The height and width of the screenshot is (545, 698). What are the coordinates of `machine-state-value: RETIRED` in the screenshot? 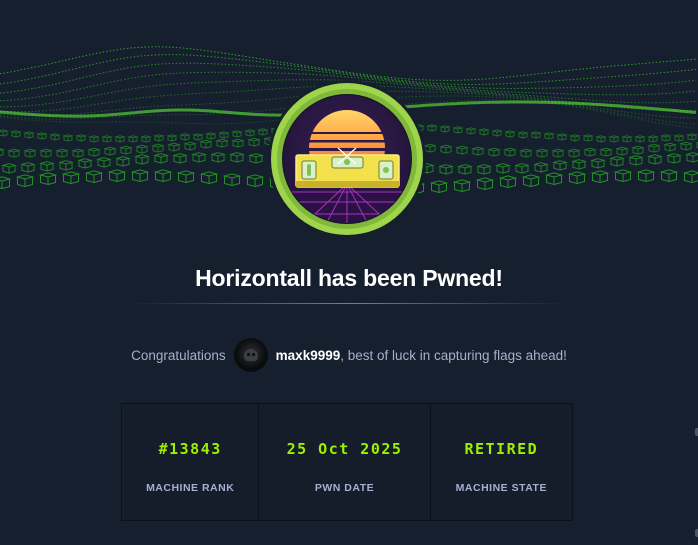 It's located at (501, 449).